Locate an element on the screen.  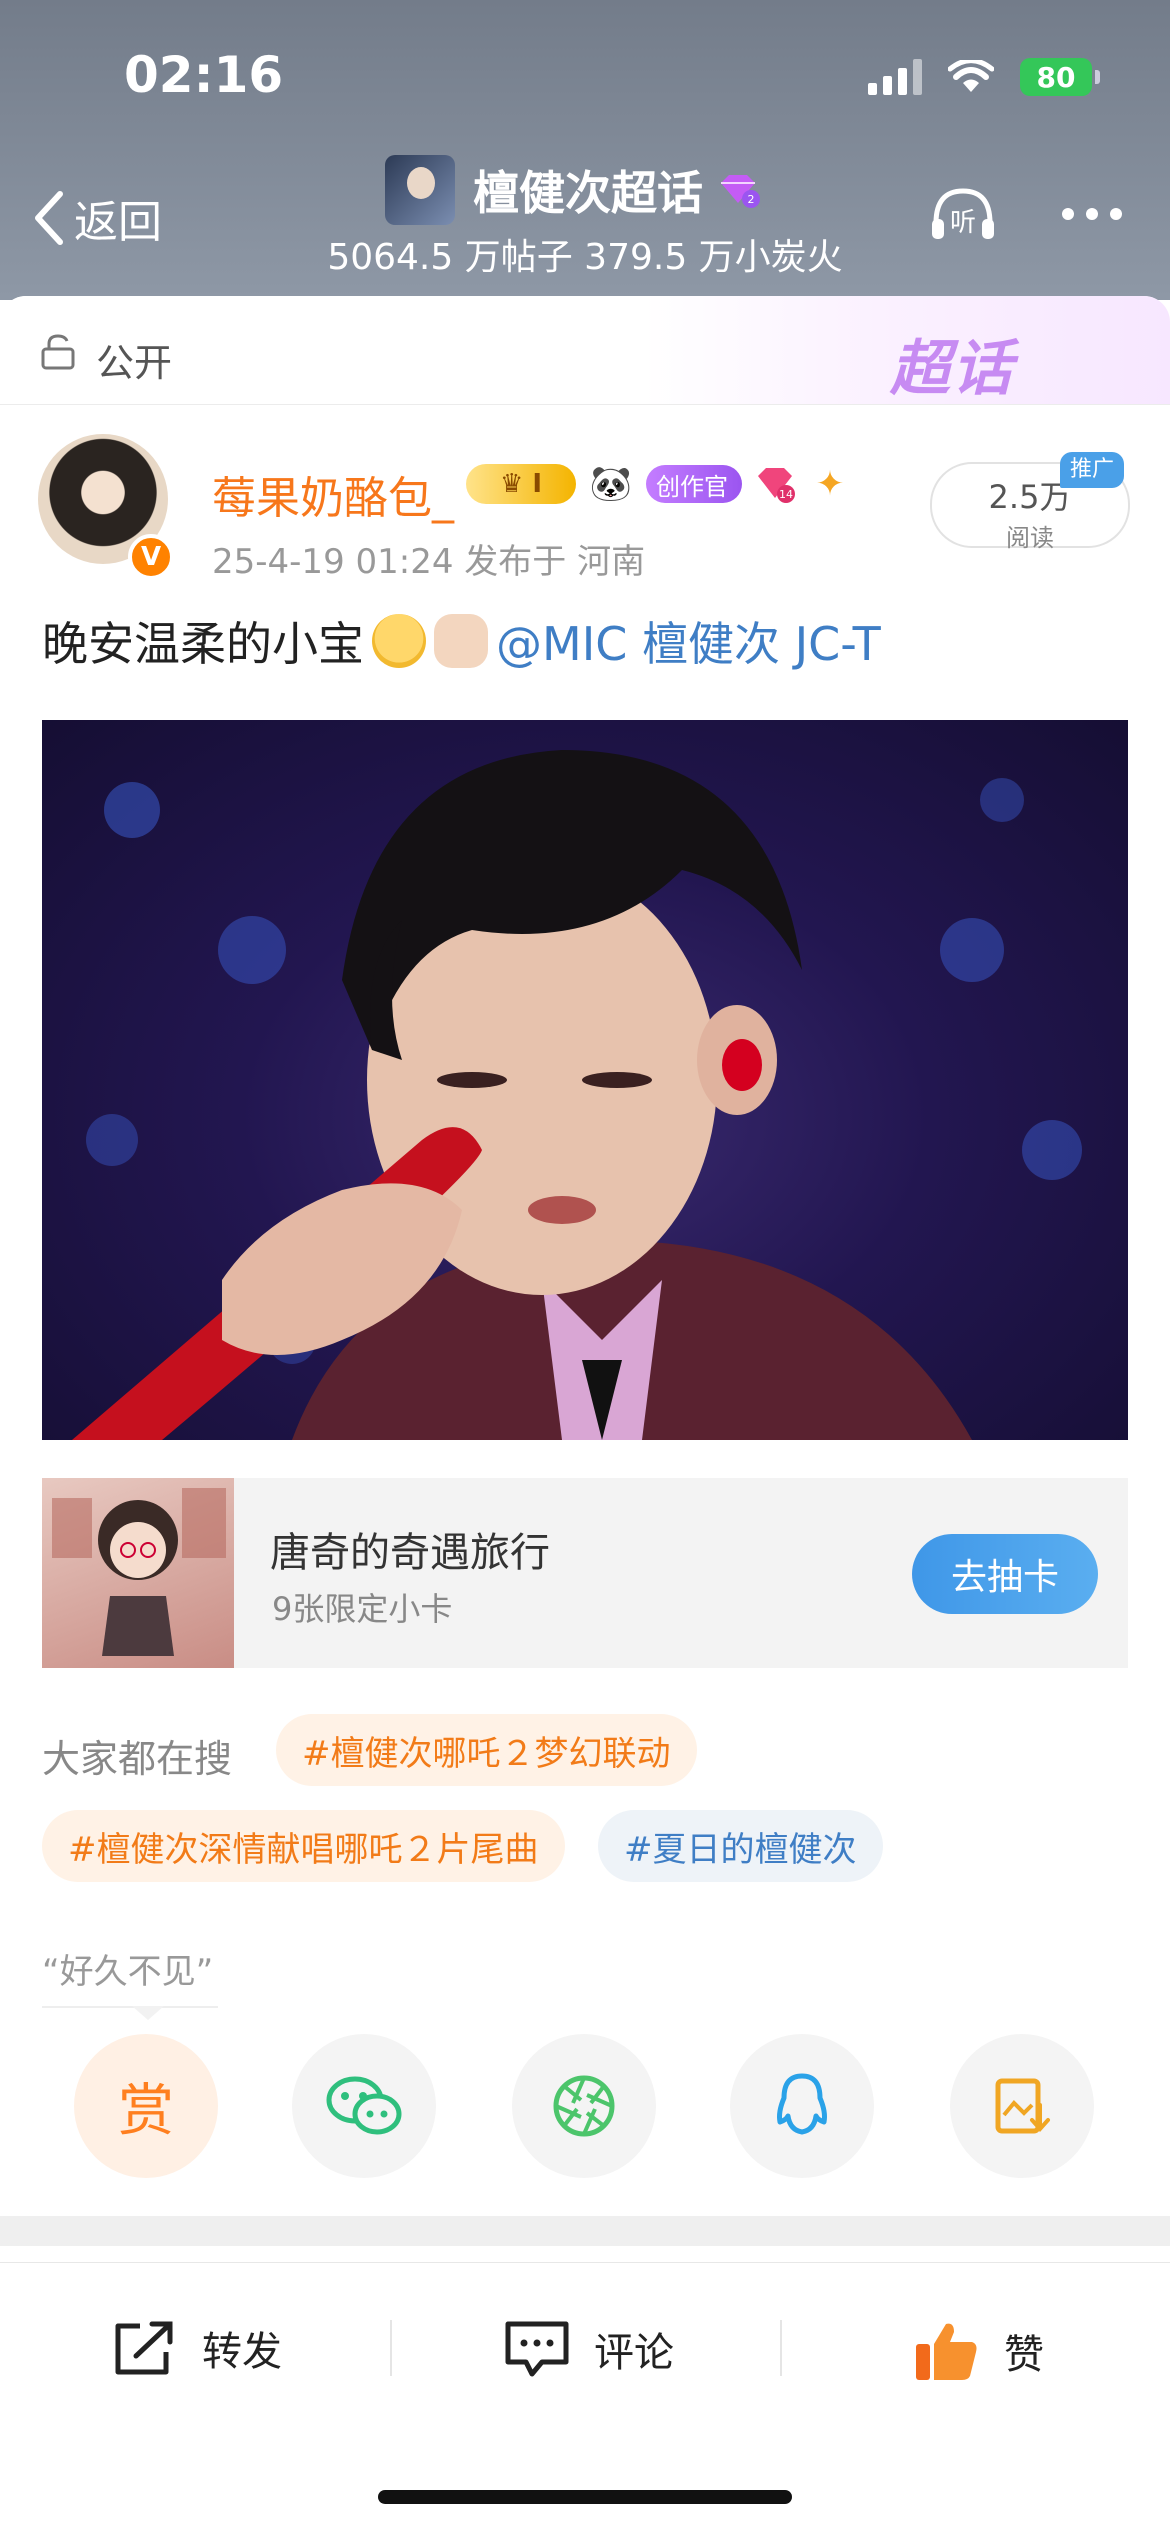
save-image-button is located at coordinates (1022, 2106).